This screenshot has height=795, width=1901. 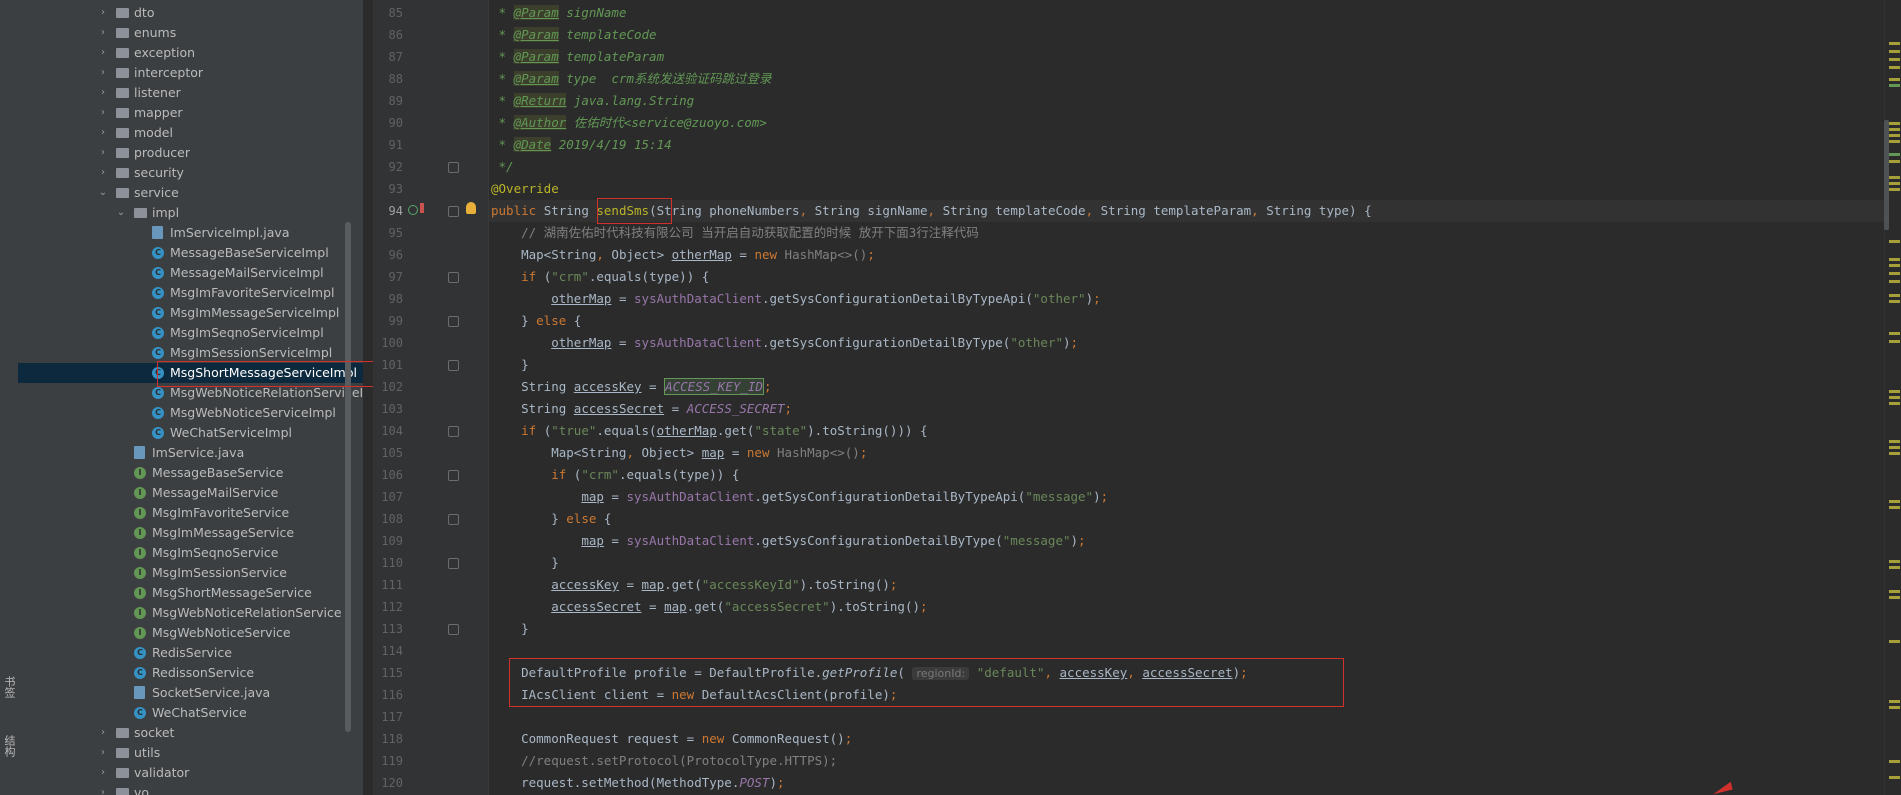 What do you see at coordinates (190, 333) in the screenshot?
I see `tree-row: C MsgImSeqnoServiceImpl` at bounding box center [190, 333].